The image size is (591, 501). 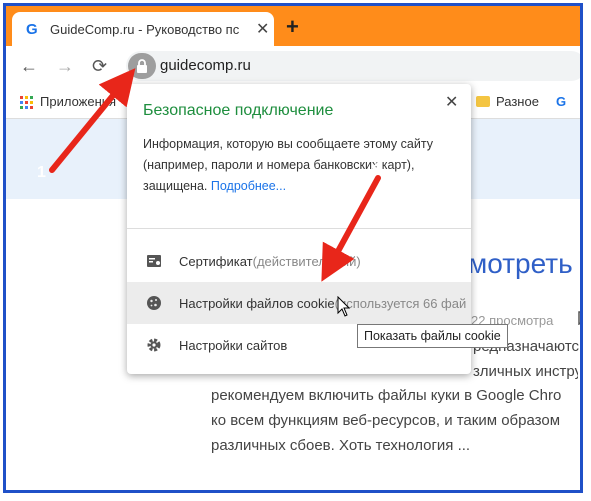 I want to click on annotation-number-2: 2, so click(x=376, y=164).